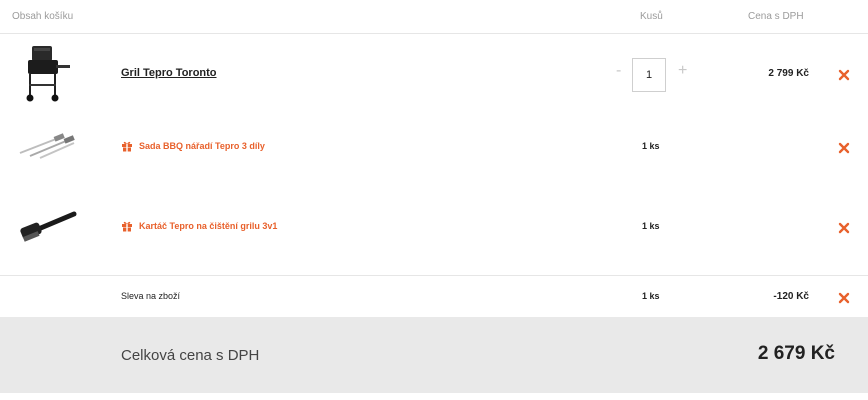 Image resolution: width=868 pixels, height=400 pixels. What do you see at coordinates (48, 74) in the screenshot?
I see `grill-image` at bounding box center [48, 74].